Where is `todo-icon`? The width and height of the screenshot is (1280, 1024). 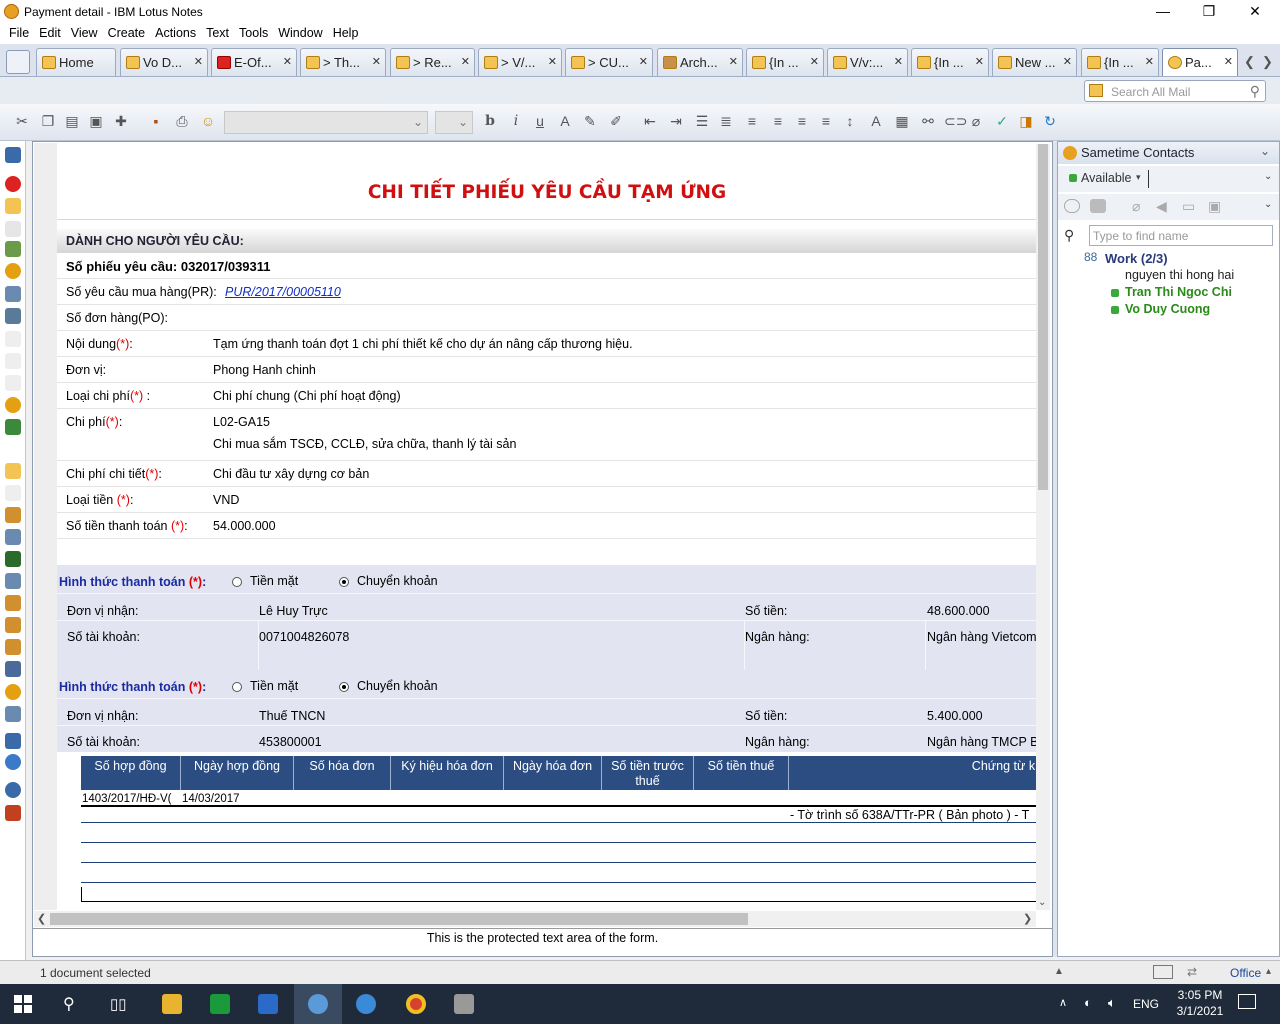 todo-icon is located at coordinates (13, 559).